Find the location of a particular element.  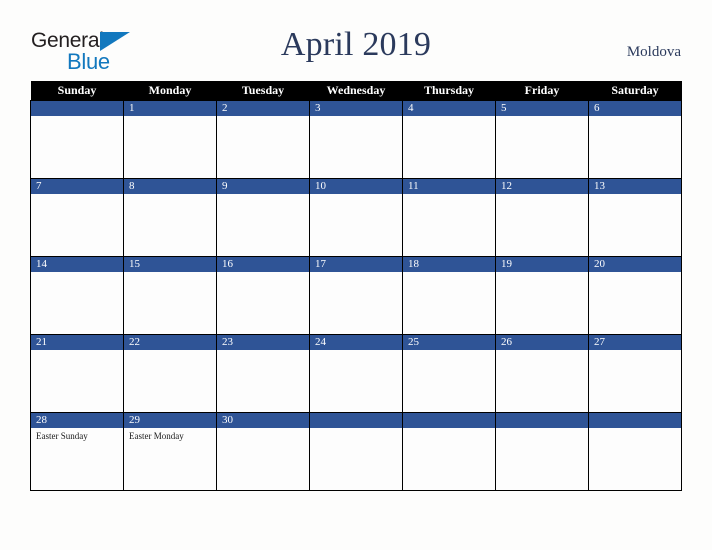

calendar-day-cell: 23 is located at coordinates (263, 373).